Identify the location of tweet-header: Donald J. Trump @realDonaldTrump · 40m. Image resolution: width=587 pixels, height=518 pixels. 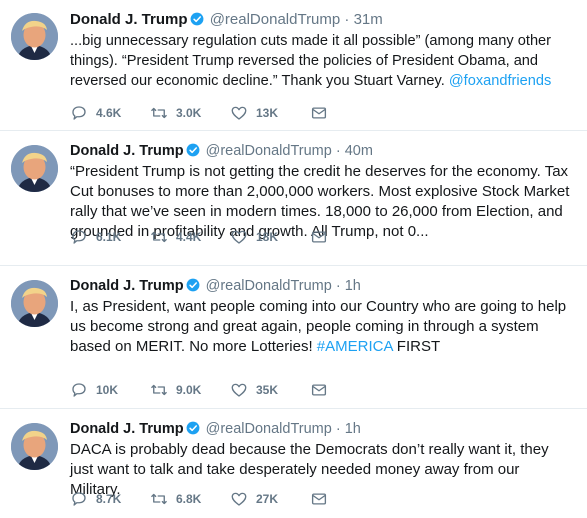
(321, 151).